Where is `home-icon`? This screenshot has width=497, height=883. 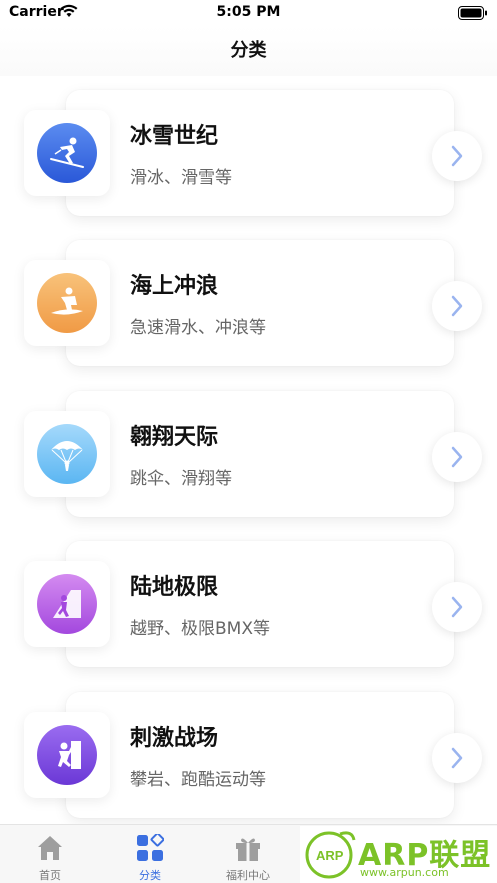 home-icon is located at coordinates (50, 848).